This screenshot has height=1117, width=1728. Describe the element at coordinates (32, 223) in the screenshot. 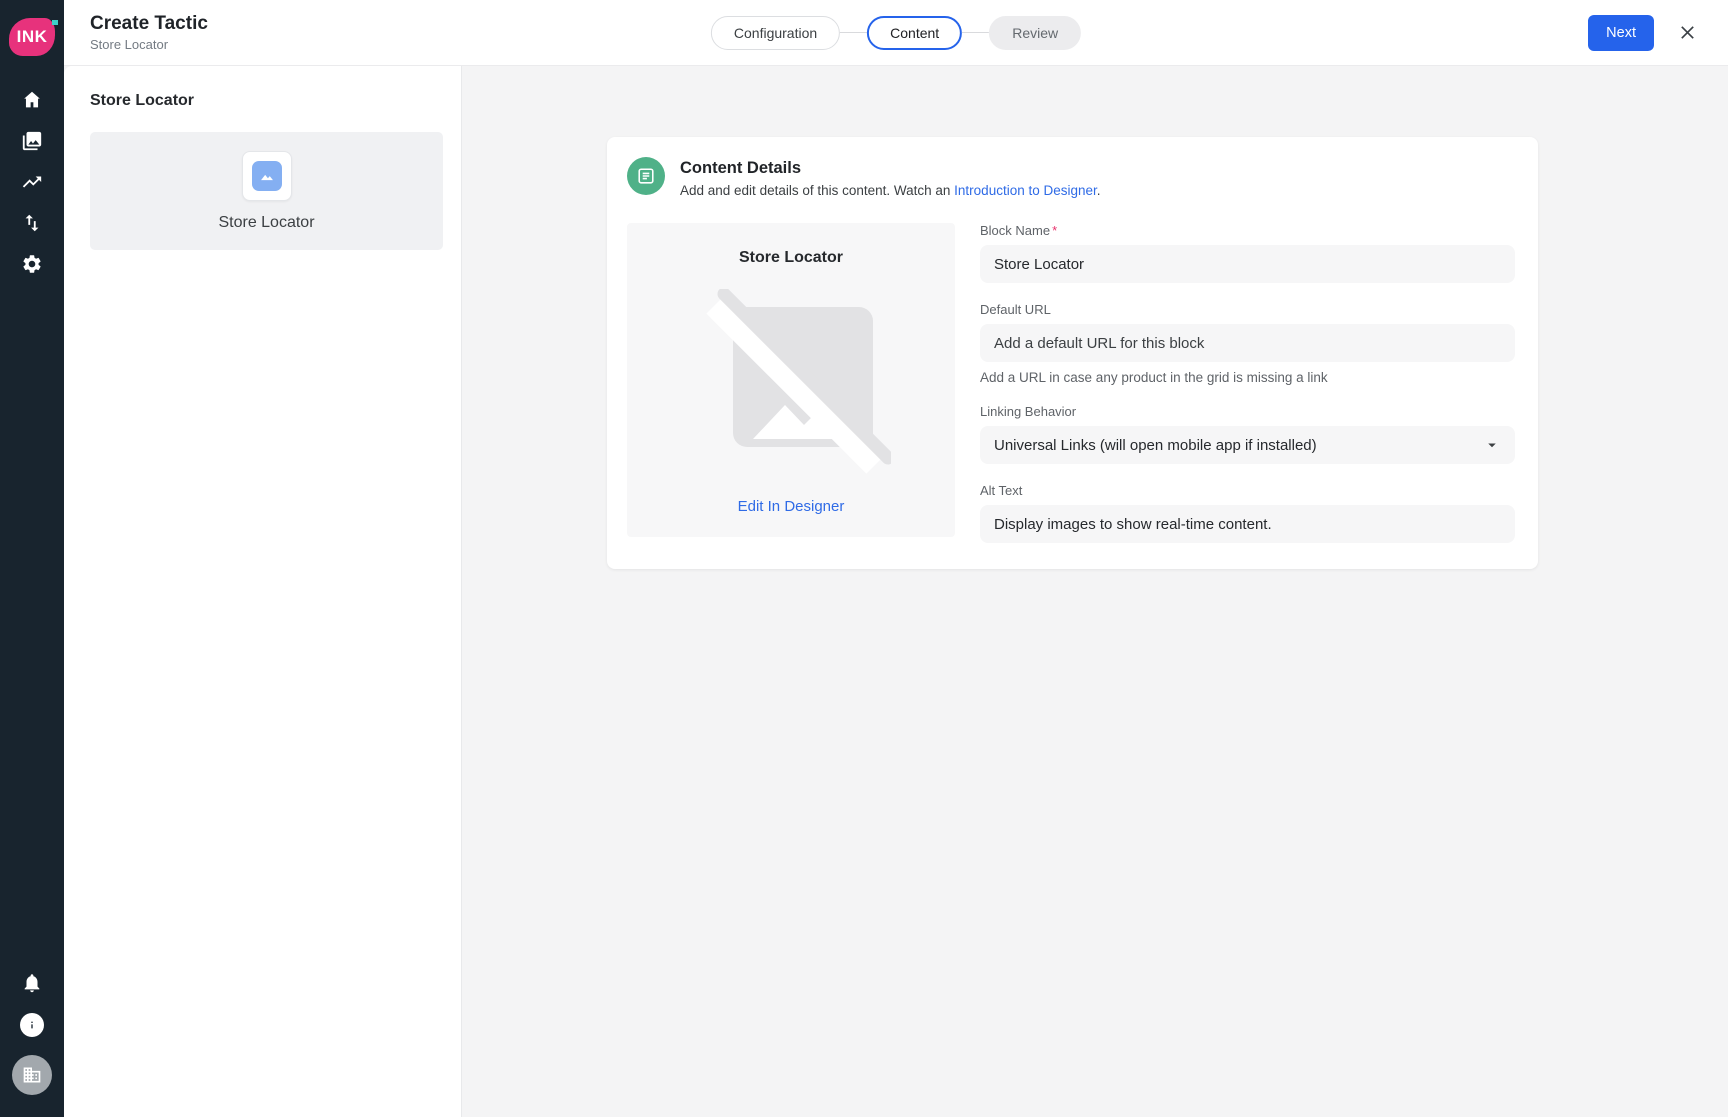

I see `swap-vertical-icon` at that location.